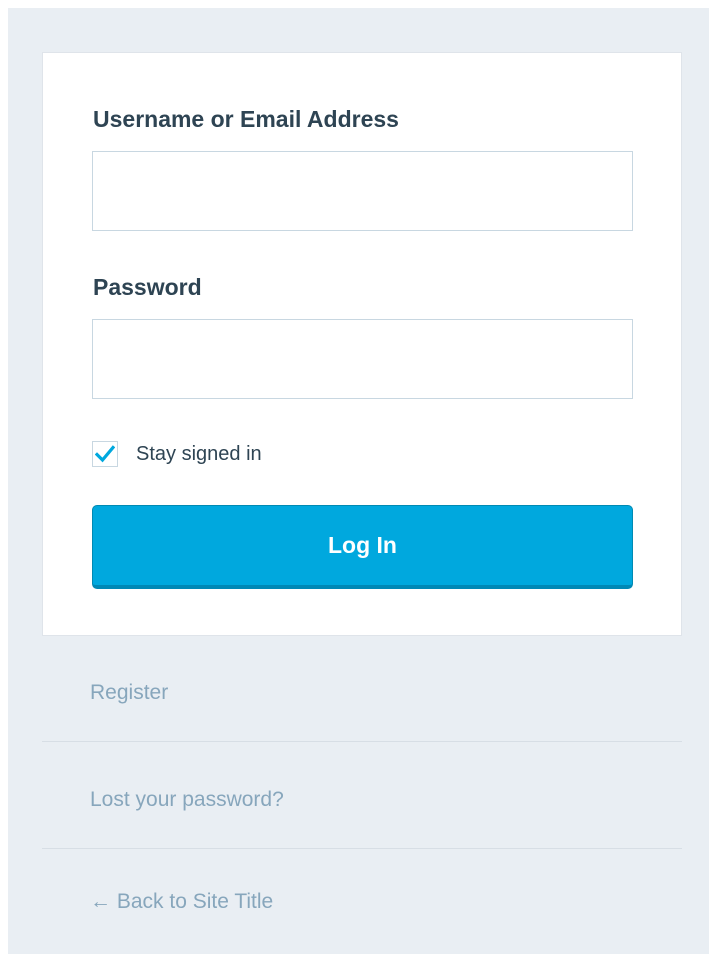  What do you see at coordinates (246, 119) in the screenshot?
I see `username-label: Username or Email Address` at bounding box center [246, 119].